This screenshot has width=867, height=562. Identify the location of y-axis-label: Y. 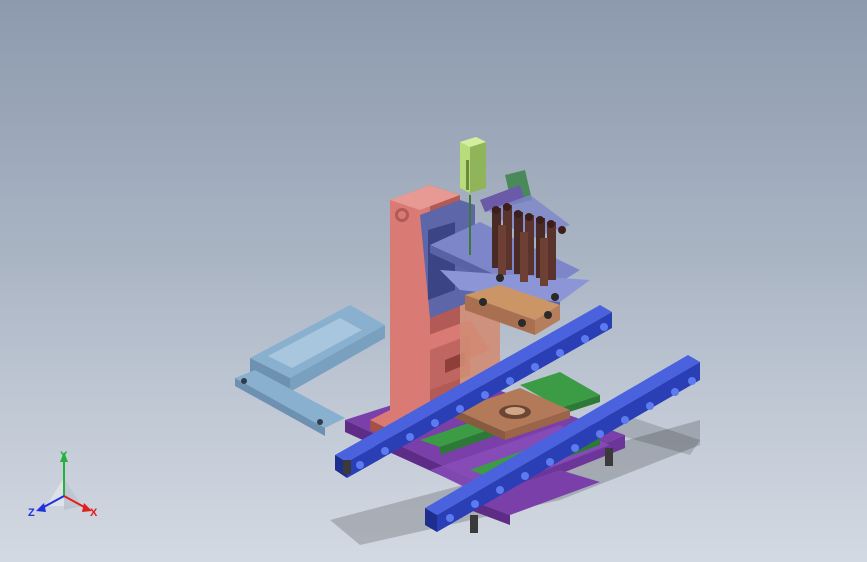
(64, 456).